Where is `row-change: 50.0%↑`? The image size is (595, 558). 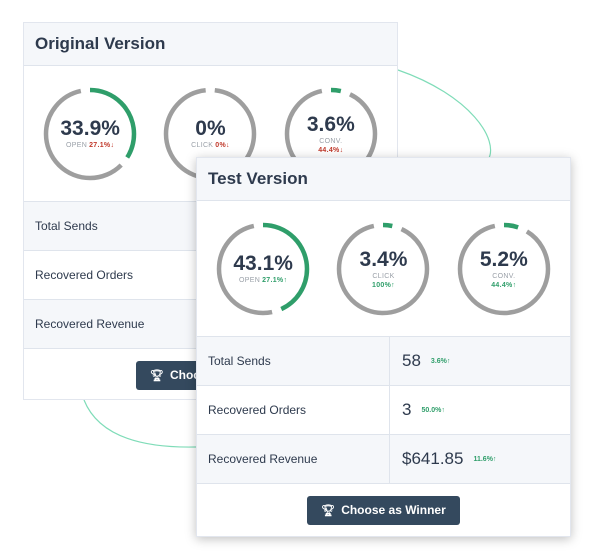 row-change: 50.0%↑ is located at coordinates (433, 410).